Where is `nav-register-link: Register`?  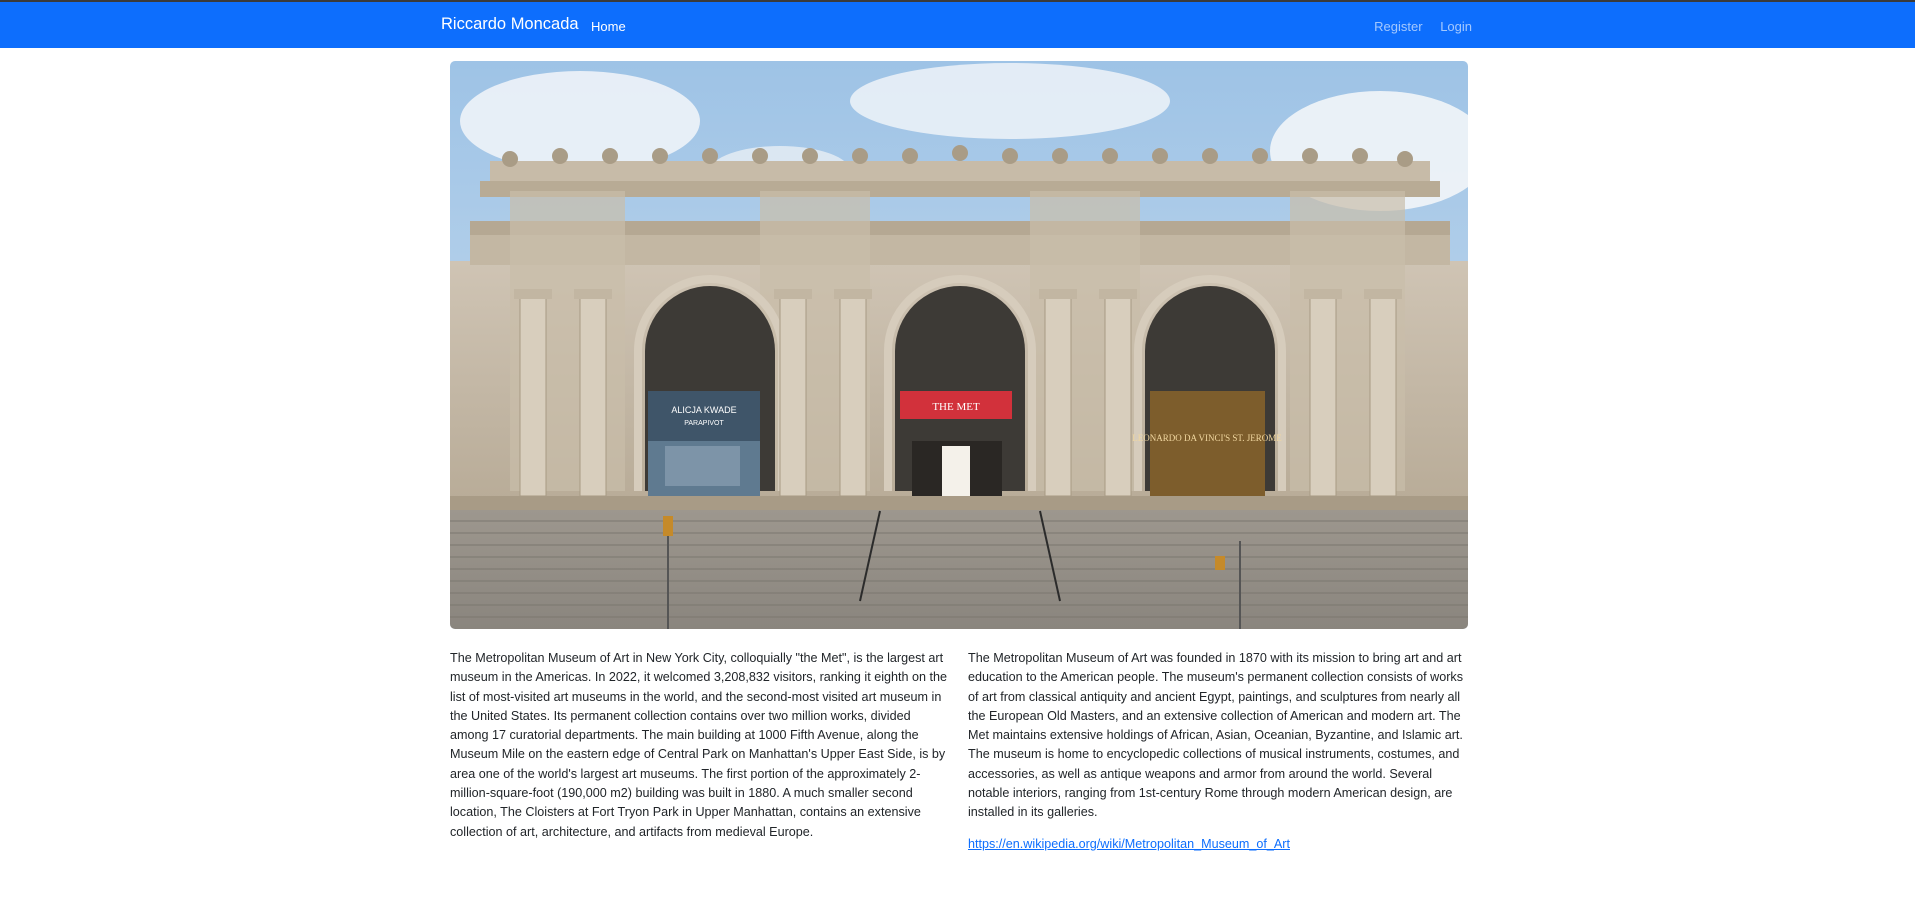
nav-register-link: Register is located at coordinates (1398, 26).